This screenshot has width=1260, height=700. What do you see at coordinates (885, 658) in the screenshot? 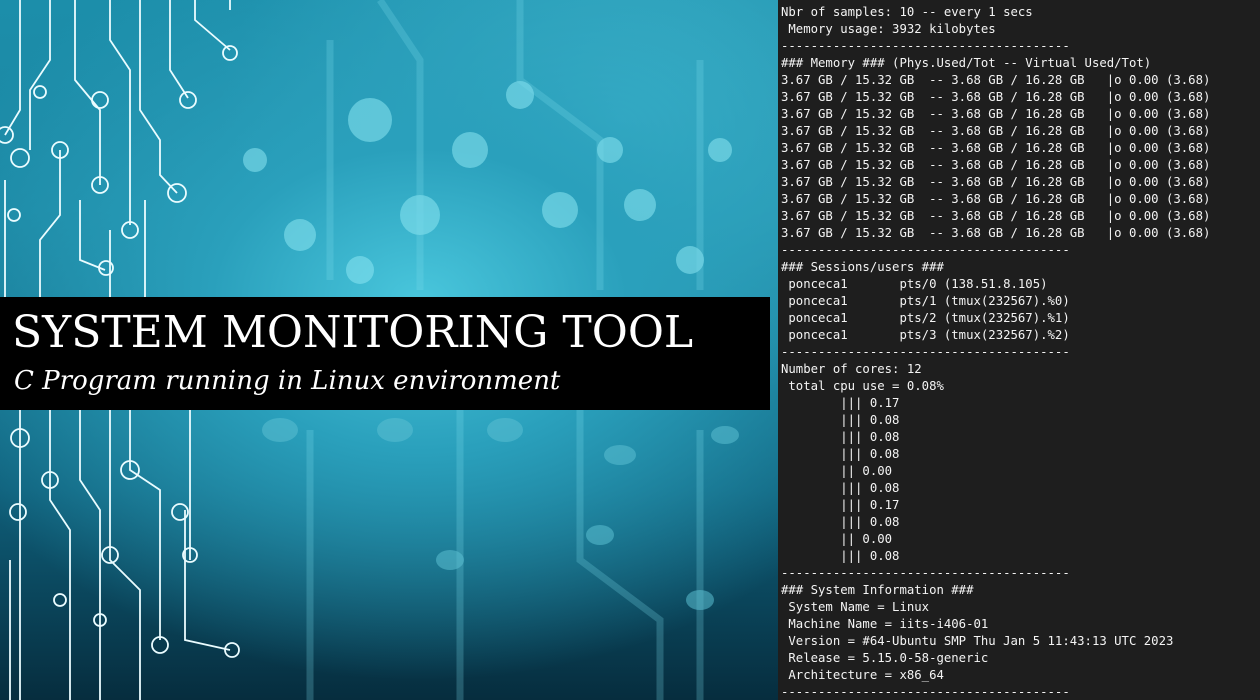
I see `system-info-row: Release = 5.15.0-58-generic` at bounding box center [885, 658].